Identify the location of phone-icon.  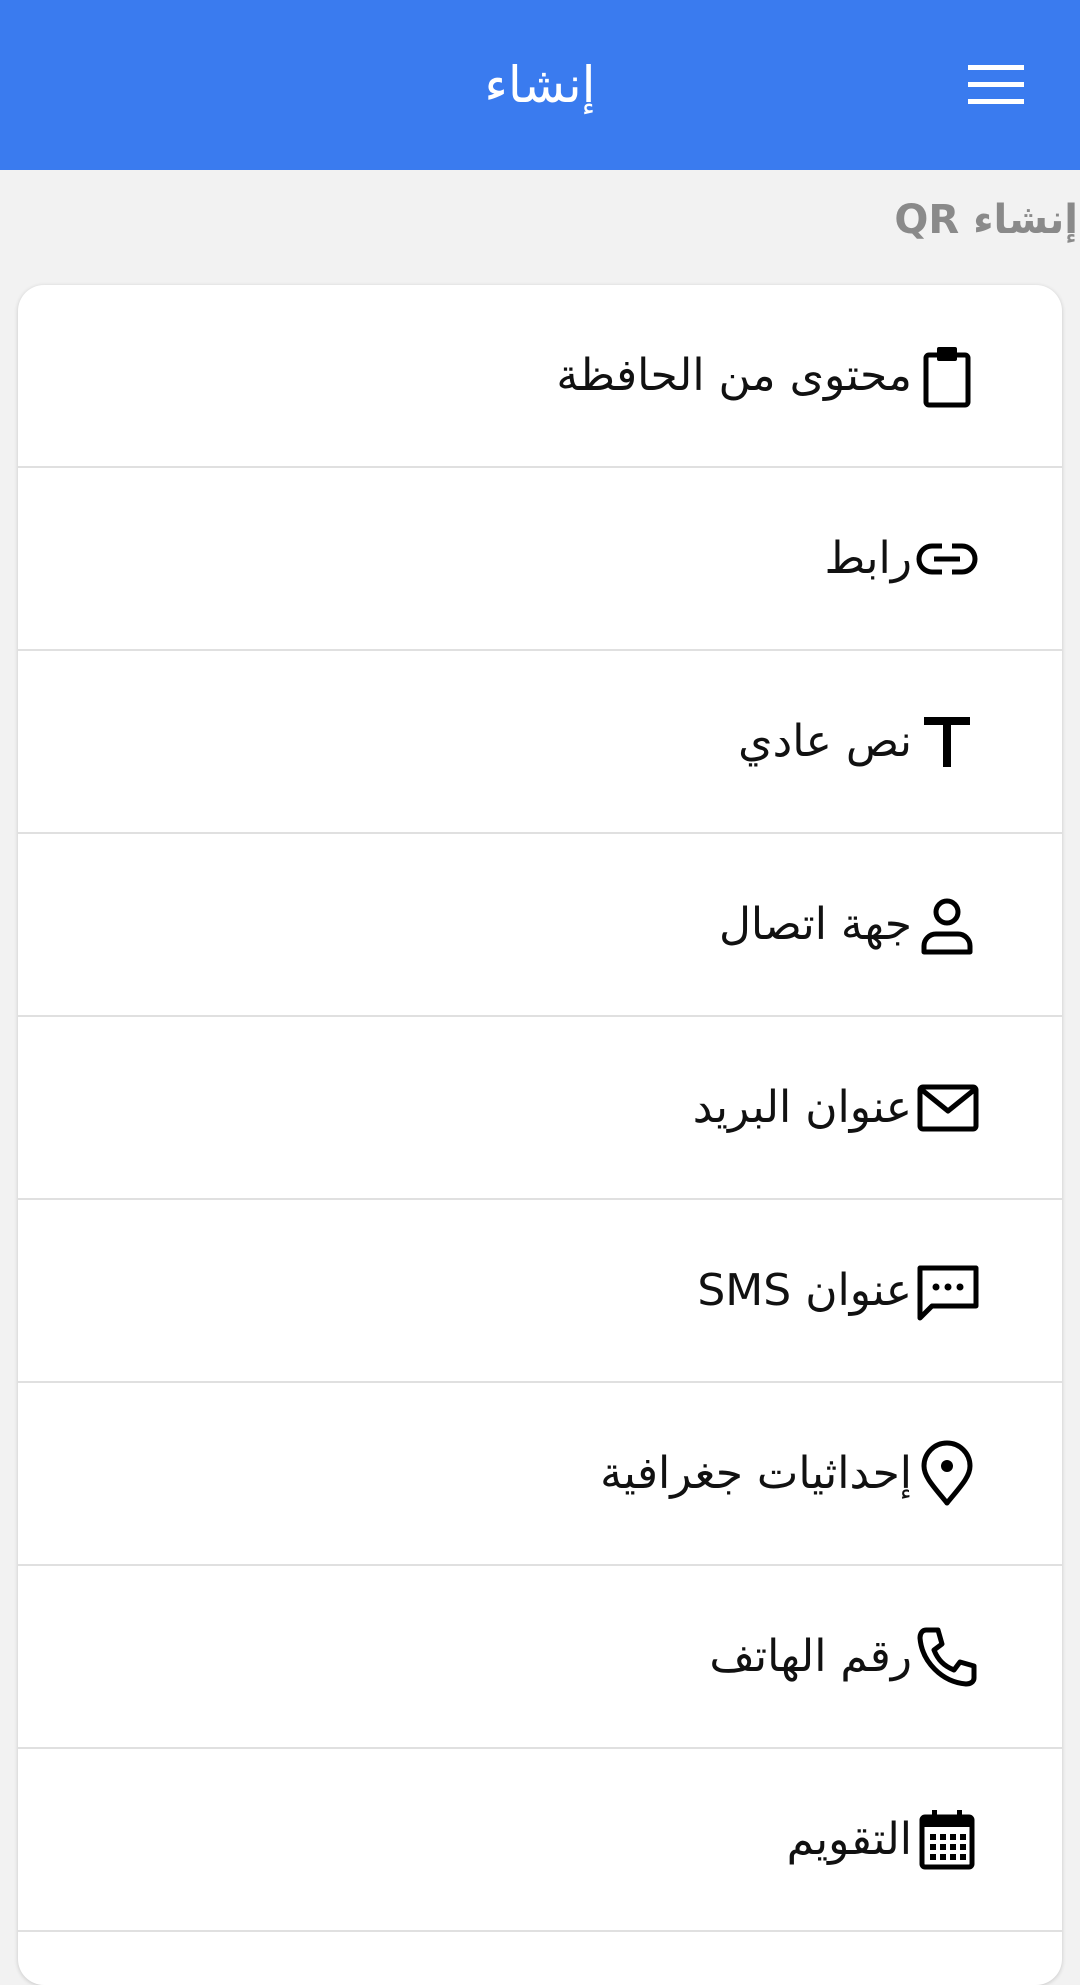
(947, 1657).